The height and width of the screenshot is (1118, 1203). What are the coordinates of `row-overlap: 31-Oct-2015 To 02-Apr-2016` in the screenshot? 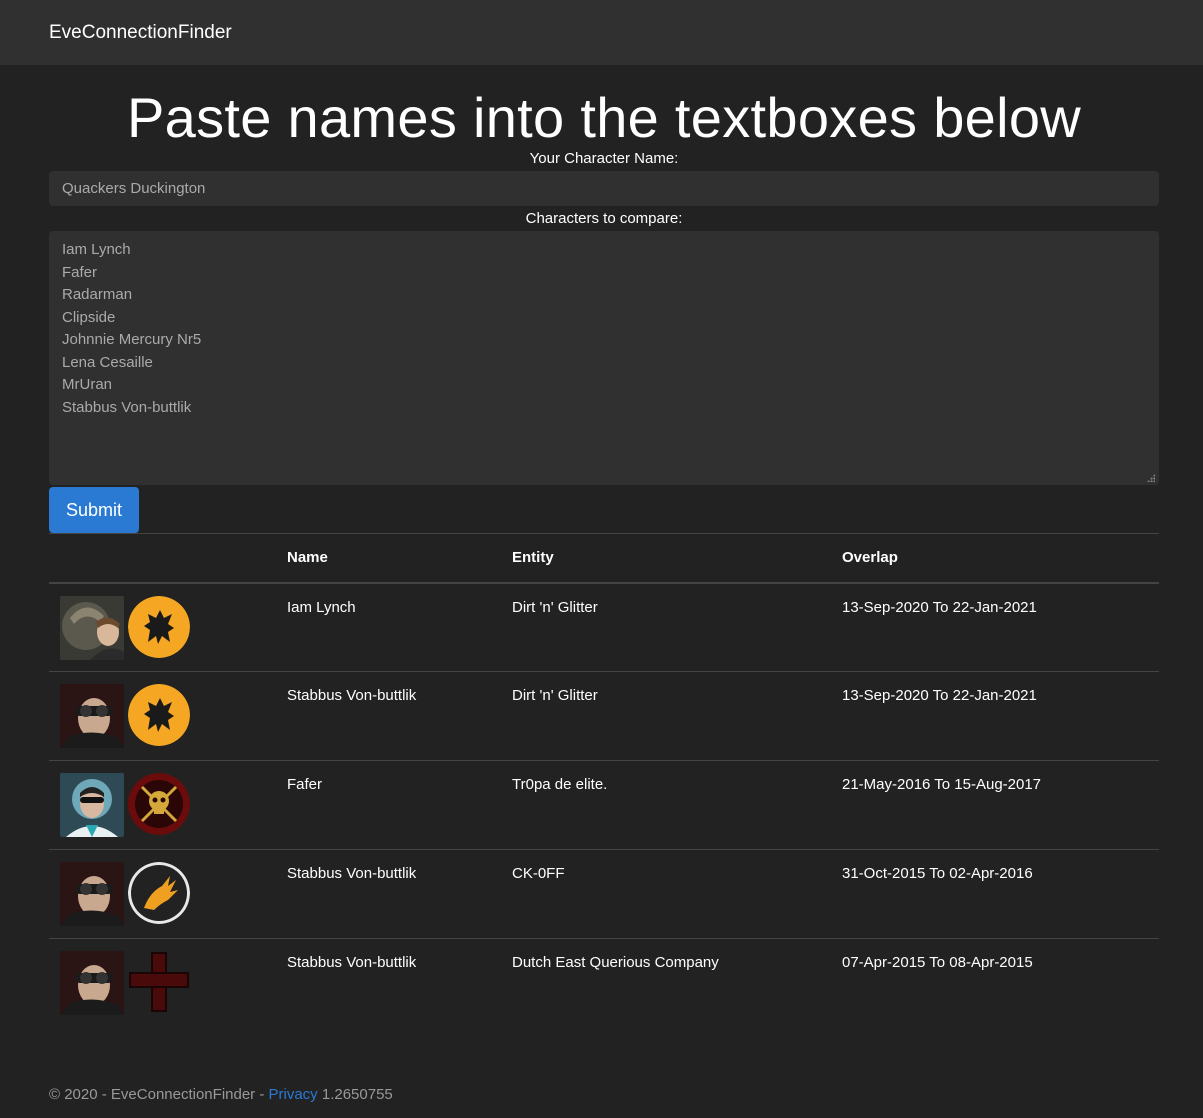 It's located at (1000, 894).